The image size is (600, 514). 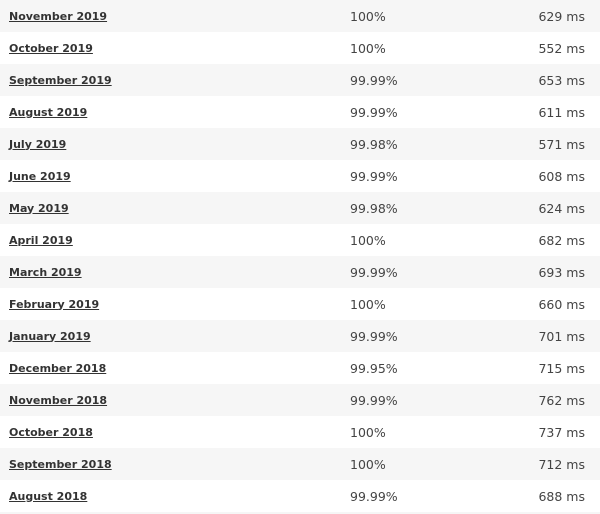 I want to click on response-time-value: 737 ms, so click(x=561, y=432).